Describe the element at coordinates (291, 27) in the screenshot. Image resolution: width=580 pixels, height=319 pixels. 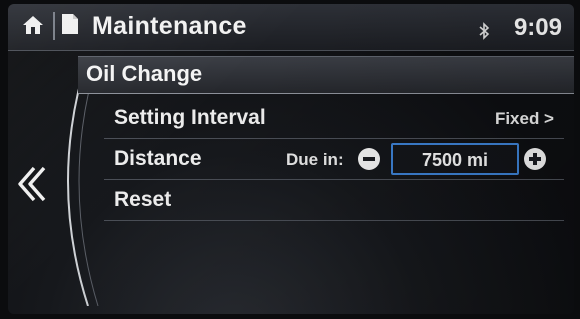
I see `header-bar: Maintenance 9:09` at that location.